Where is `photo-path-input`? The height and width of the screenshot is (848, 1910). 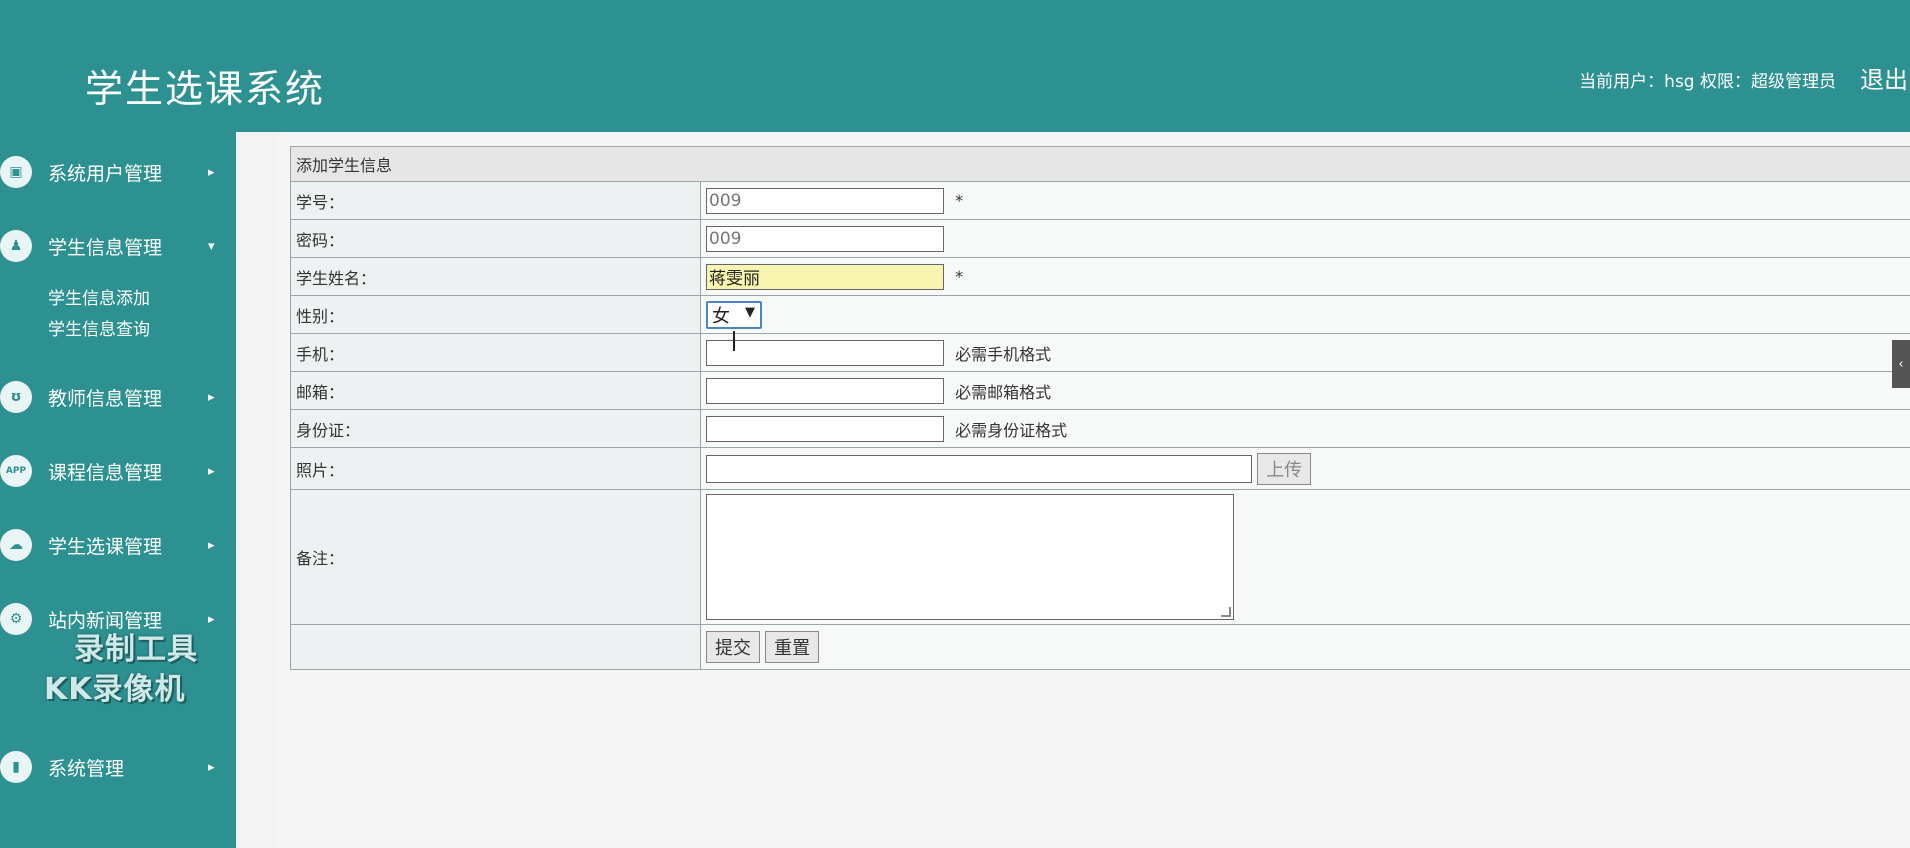 photo-path-input is located at coordinates (979, 468).